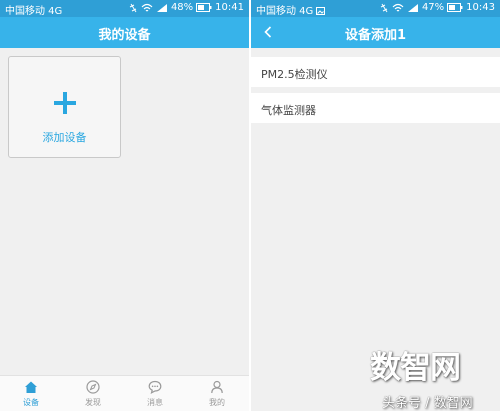  Describe the element at coordinates (31, 402) in the screenshot. I see `tab-label: 设备` at that location.